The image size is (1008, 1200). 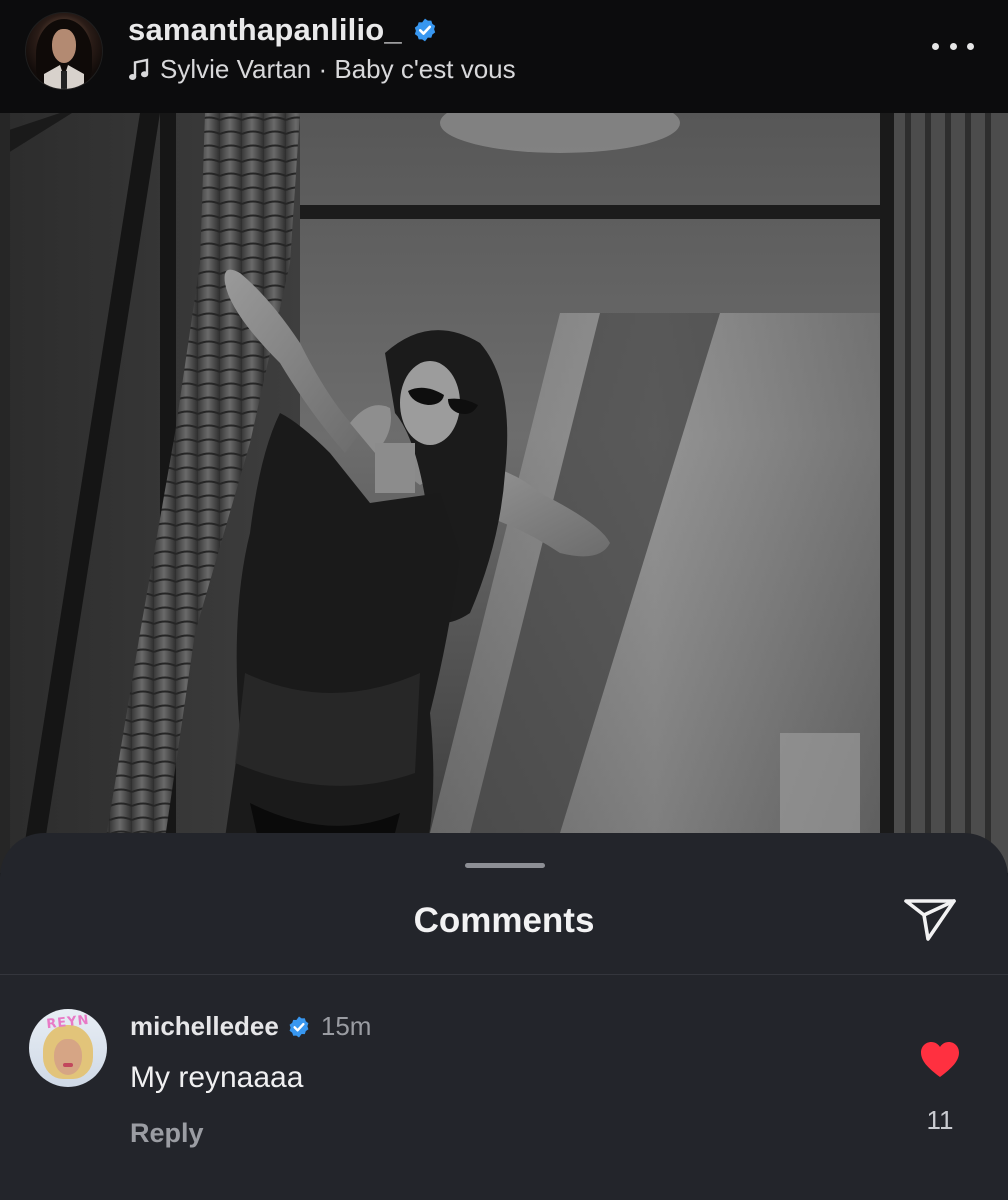 What do you see at coordinates (68, 1022) in the screenshot?
I see `commenter-avatar-text: REYN` at bounding box center [68, 1022].